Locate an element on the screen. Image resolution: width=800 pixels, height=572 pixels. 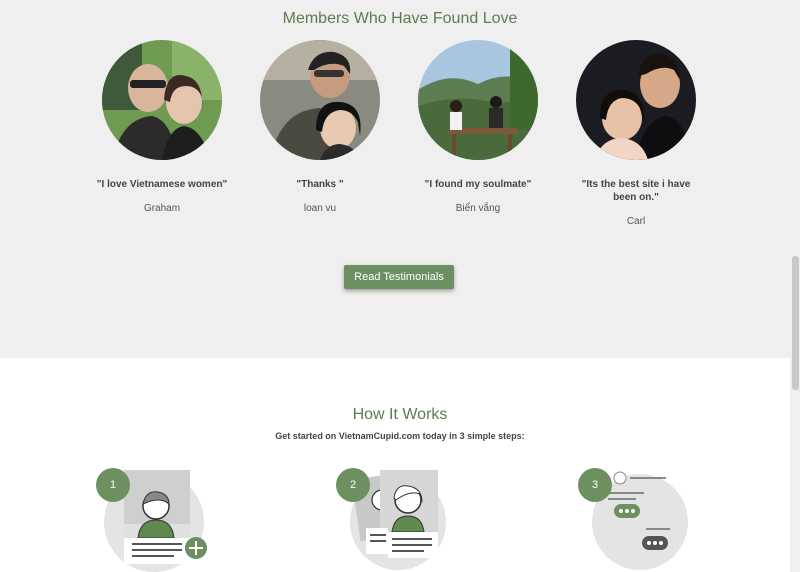
member-quote: "I love Vietnamese women" is located at coordinates (162, 184).